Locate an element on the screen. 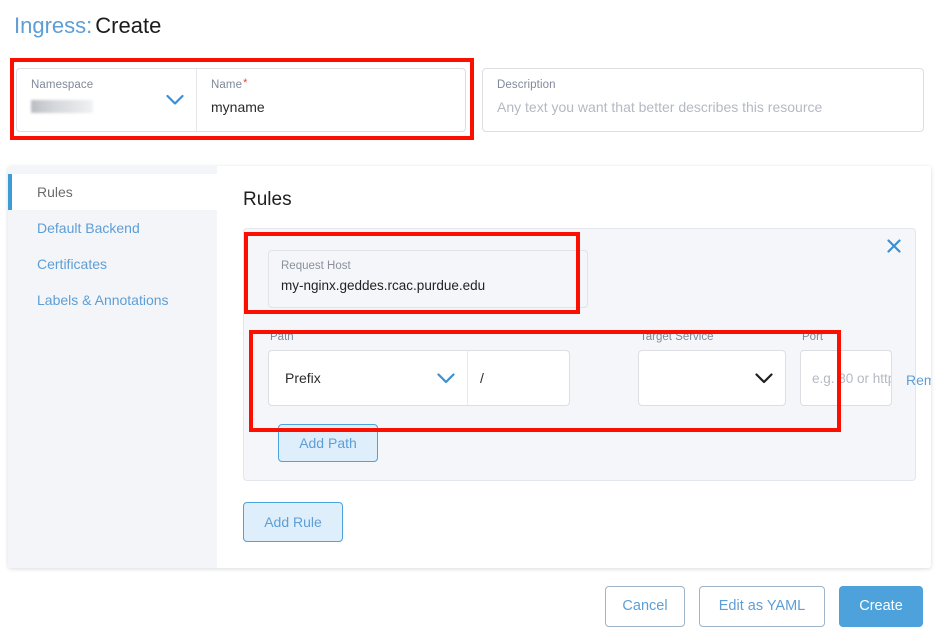  close-icon is located at coordinates (894, 248).